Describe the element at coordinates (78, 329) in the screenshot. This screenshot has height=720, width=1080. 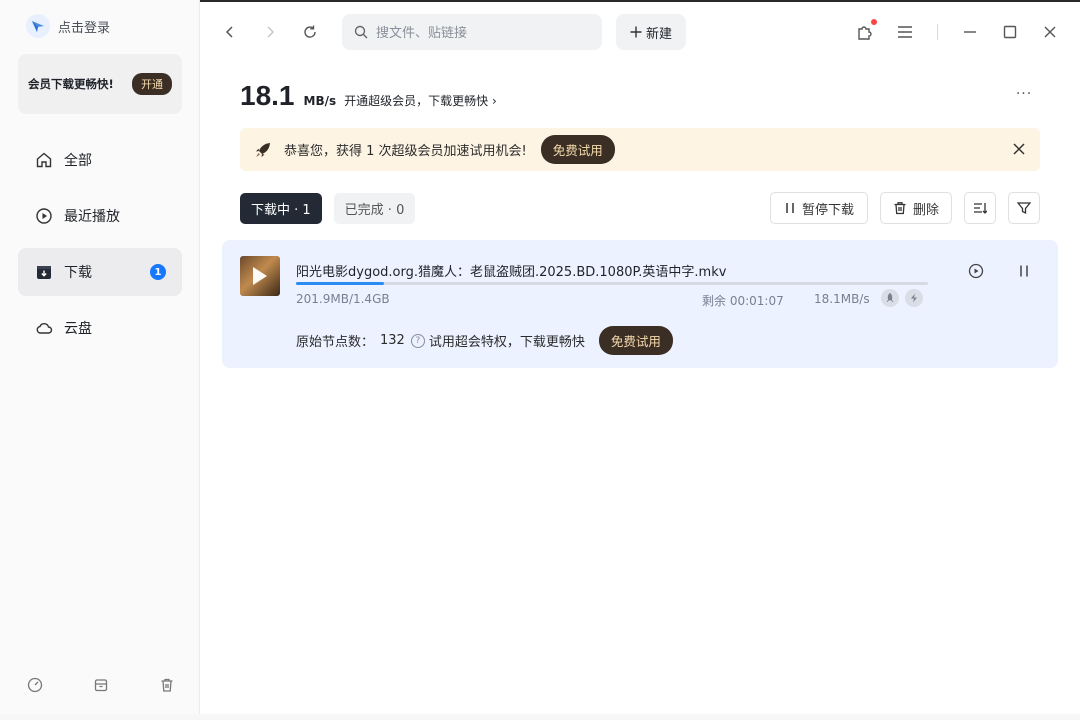
I see `sidebar-item-label: 云盘` at that location.